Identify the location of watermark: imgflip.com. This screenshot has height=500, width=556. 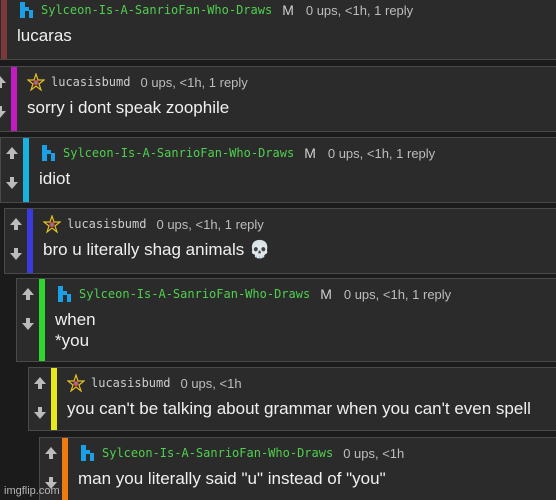
(32, 491).